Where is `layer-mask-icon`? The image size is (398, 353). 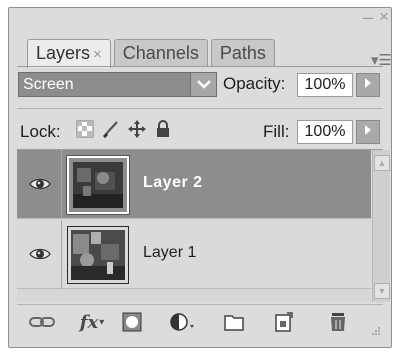
layer-mask-icon is located at coordinates (132, 322).